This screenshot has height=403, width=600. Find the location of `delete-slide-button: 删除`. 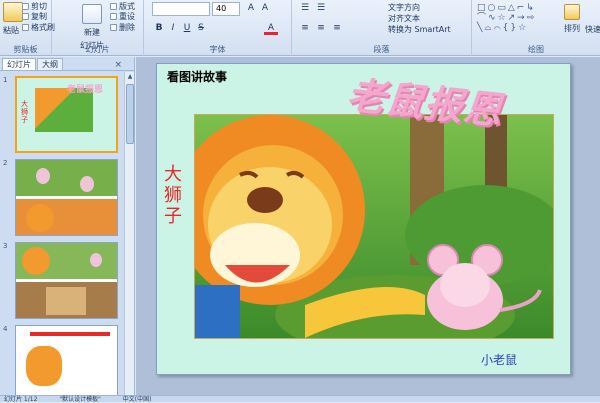

delete-slide-button: 删除 is located at coordinates (122, 27).